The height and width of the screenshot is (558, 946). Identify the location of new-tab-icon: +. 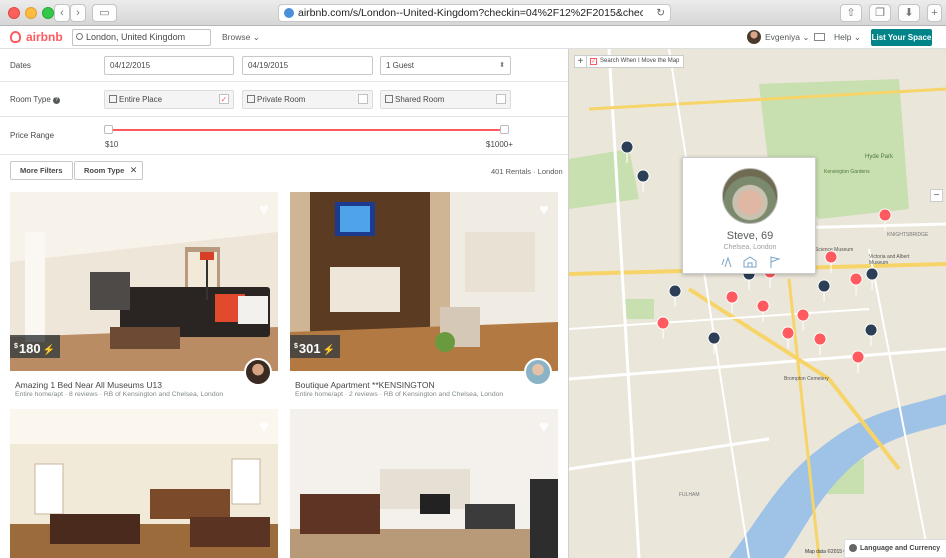
(934, 13).